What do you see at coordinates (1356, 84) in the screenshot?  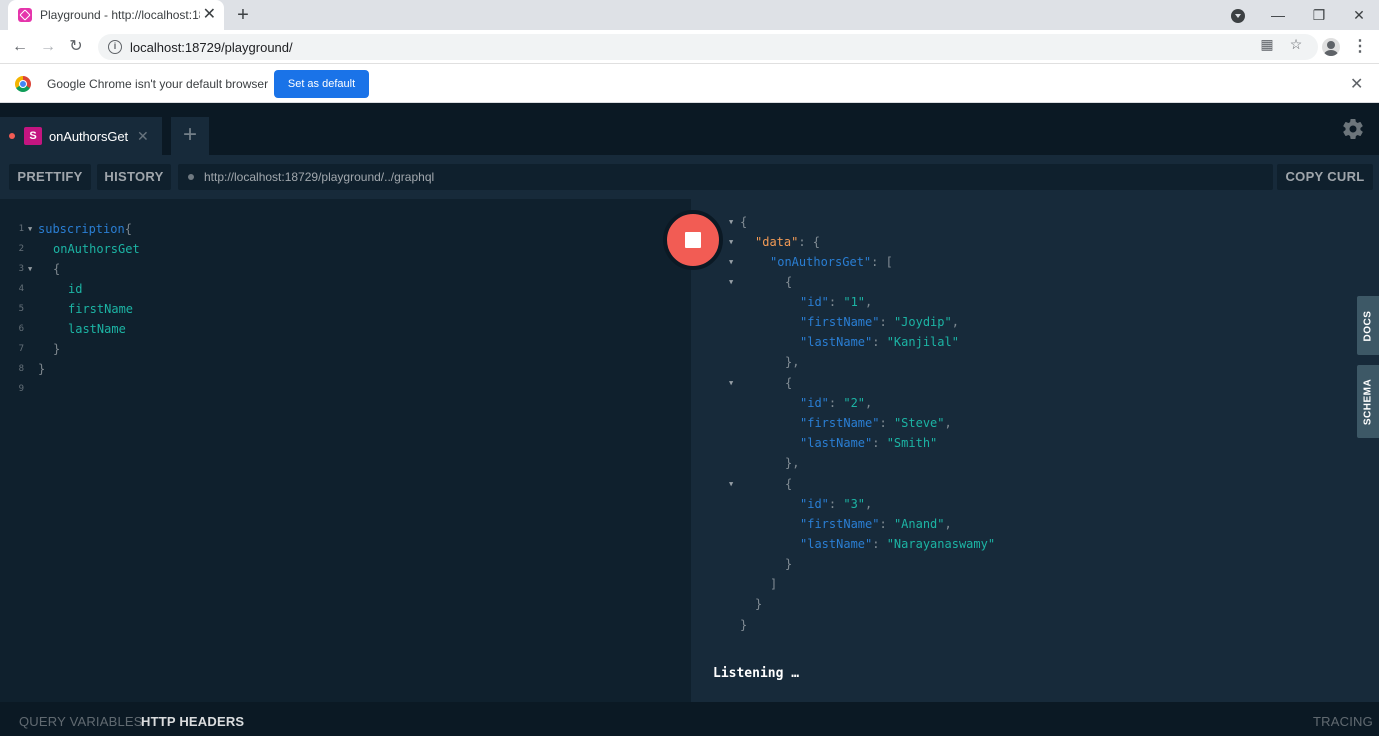 I see `infobar-close-icon: ✕` at bounding box center [1356, 84].